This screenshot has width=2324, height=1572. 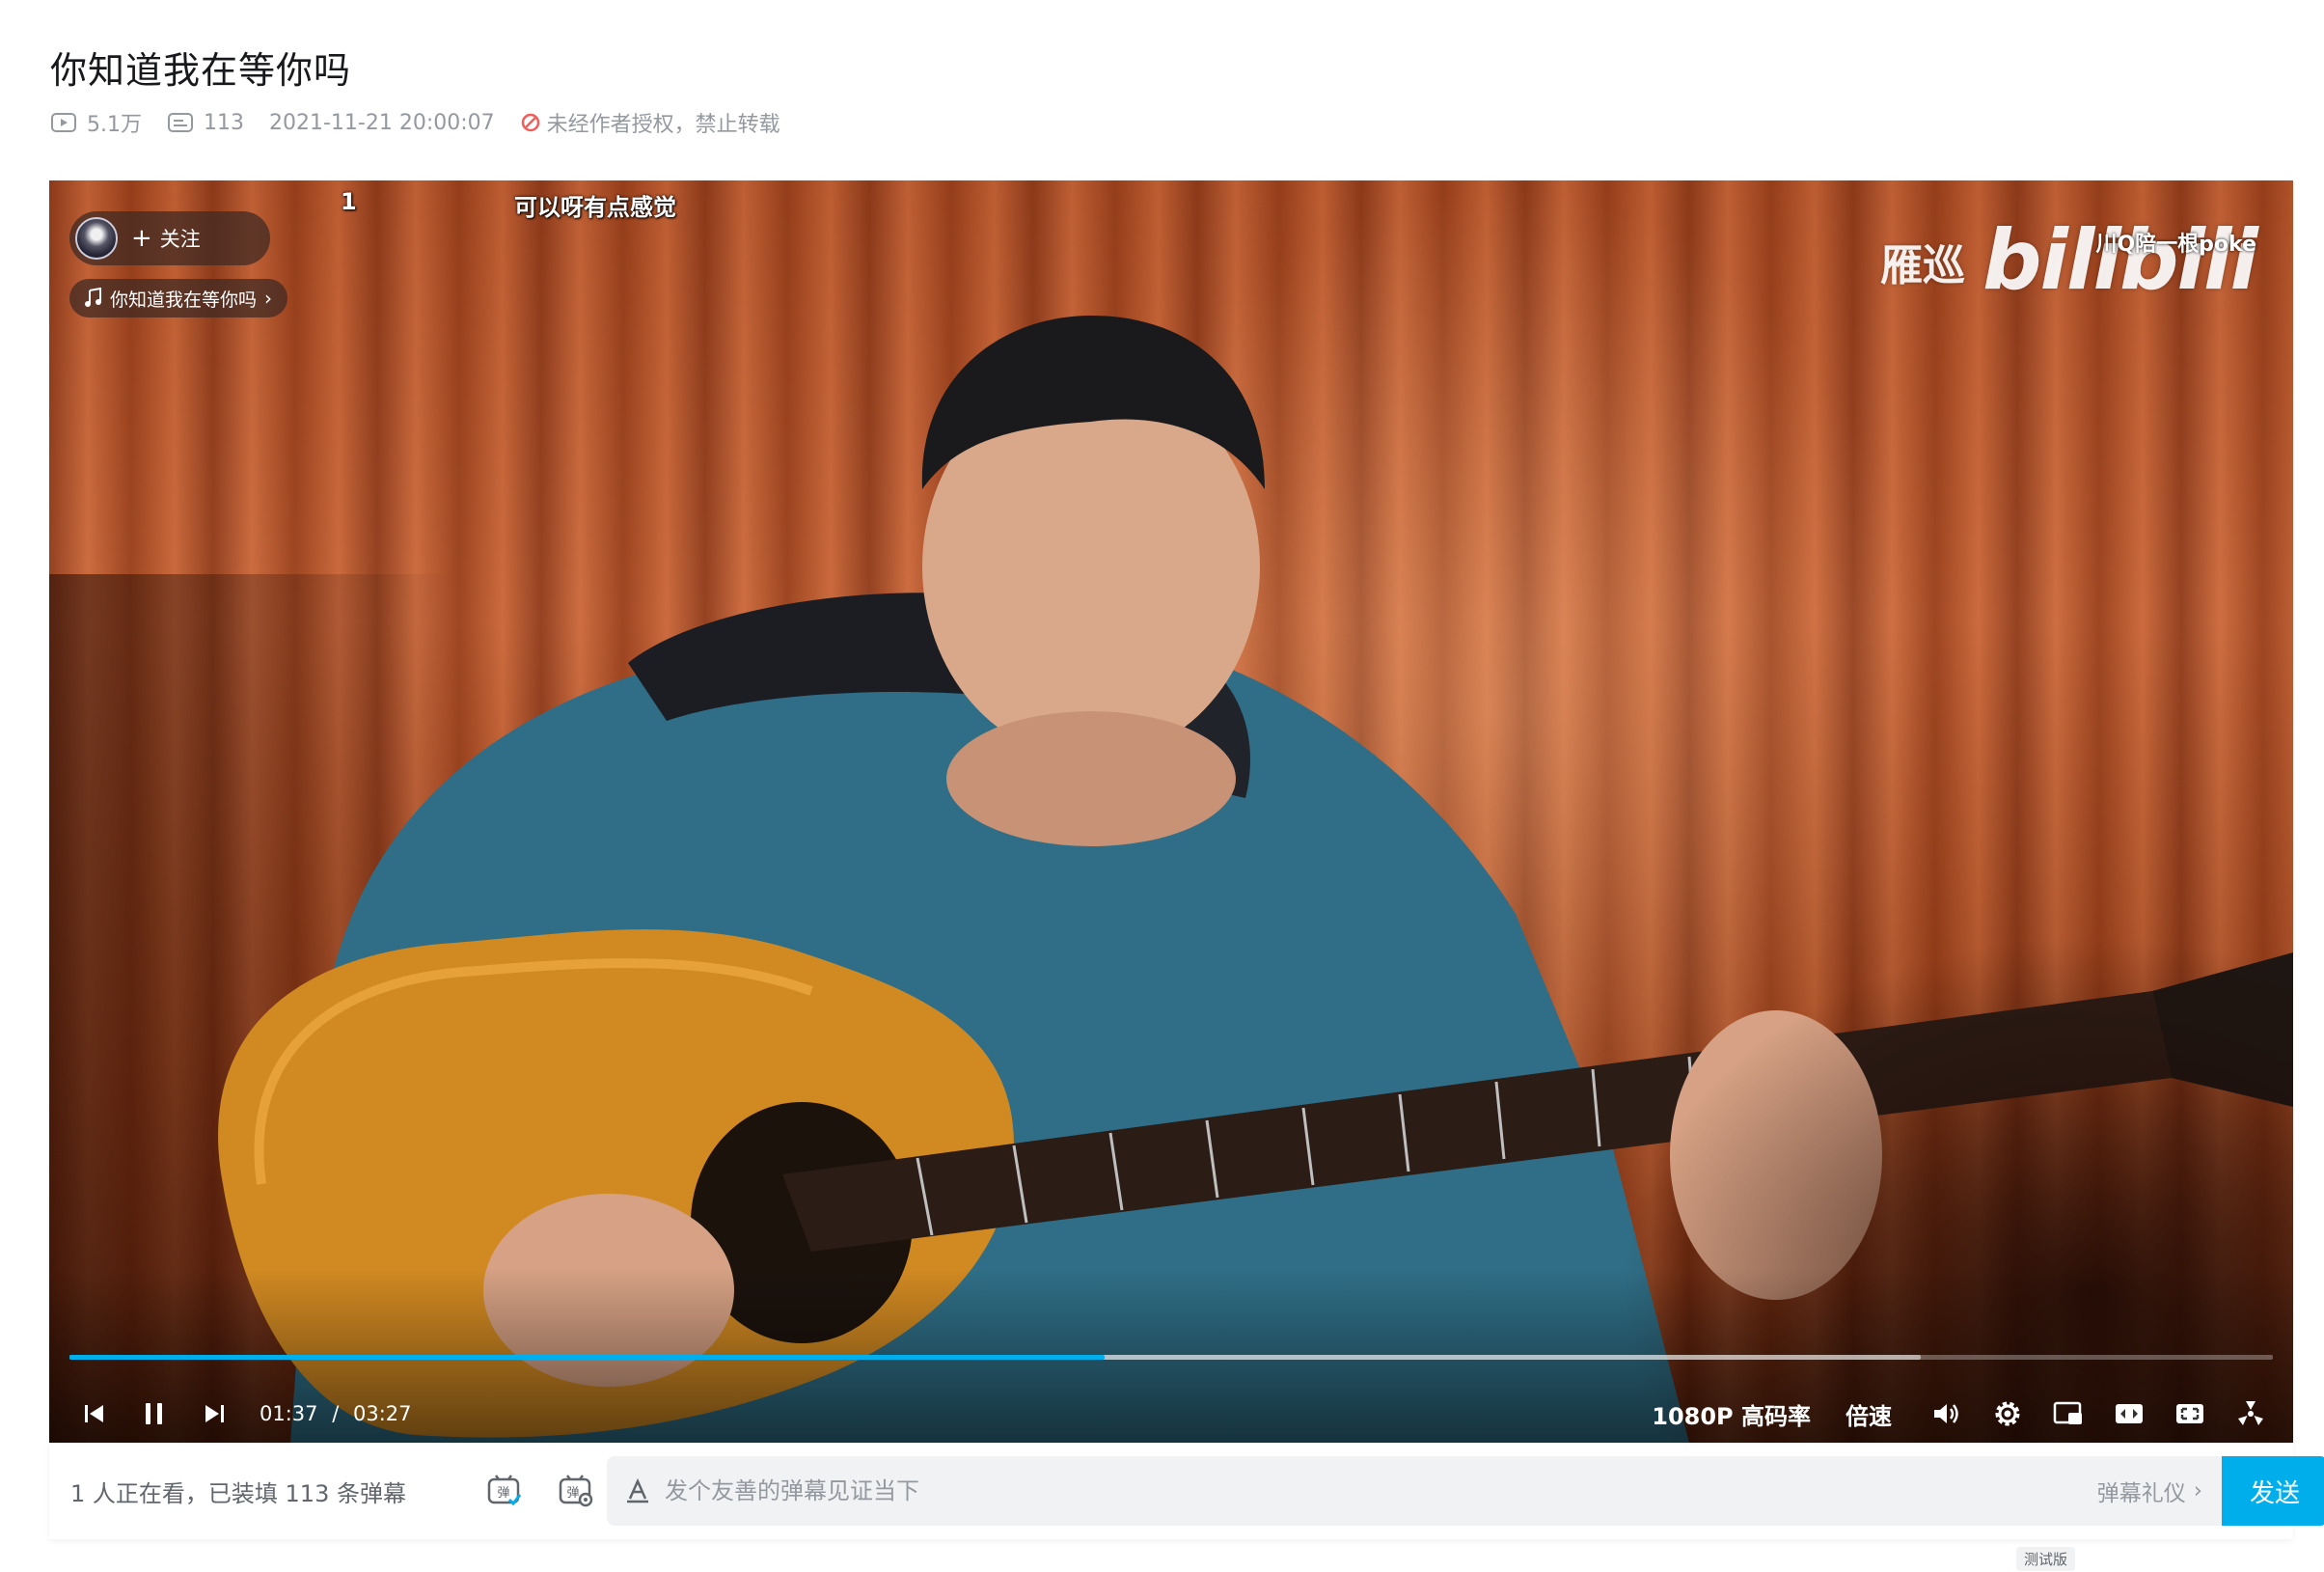 I want to click on danmaku-on-icon: 弹, so click(x=504, y=1491).